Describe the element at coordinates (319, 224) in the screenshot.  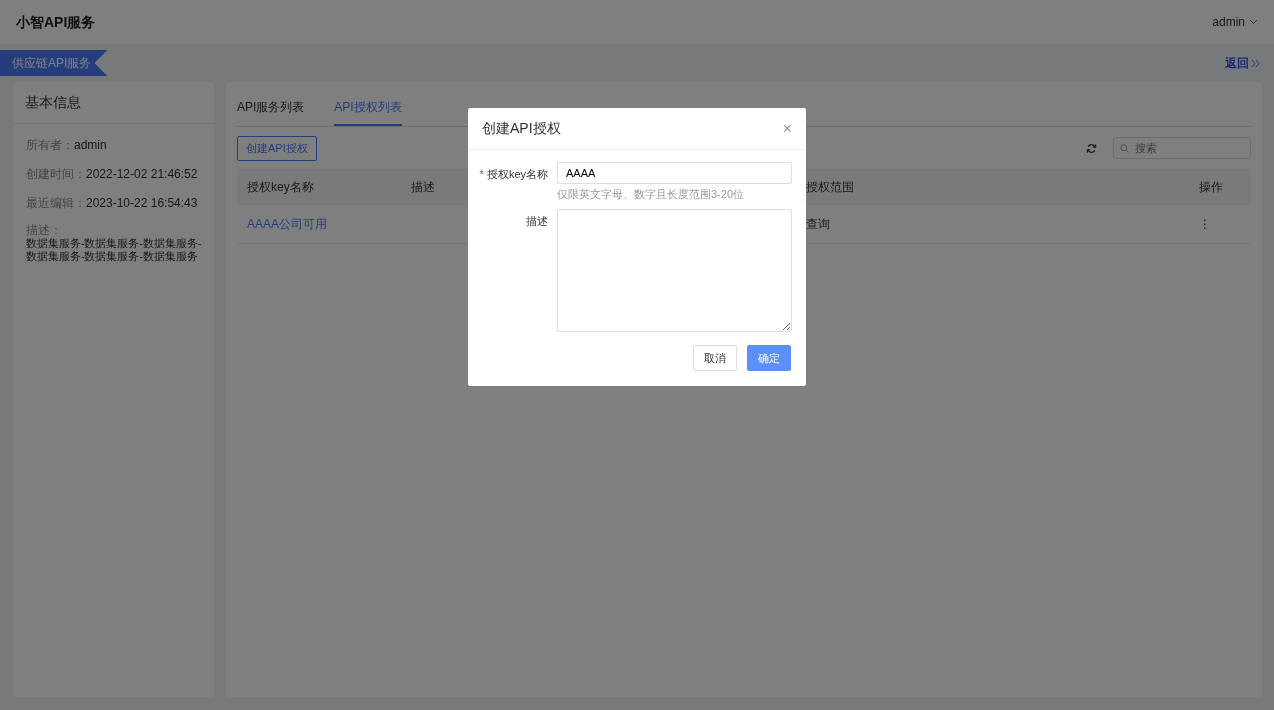
I see `table-link: AAAA公司可用` at that location.